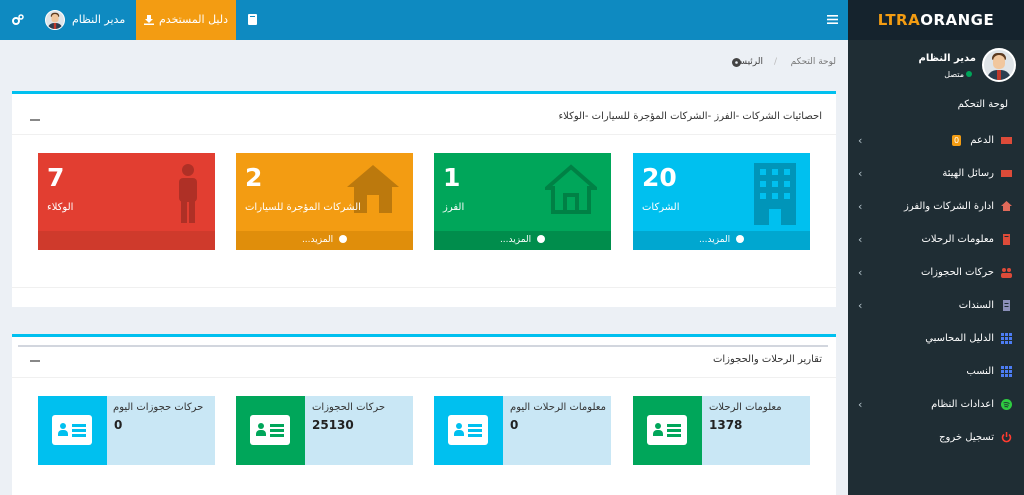 This screenshot has width=1024, height=495. I want to click on breadcrumb: لوحة التحكم / الرئيسية, so click(418, 64).